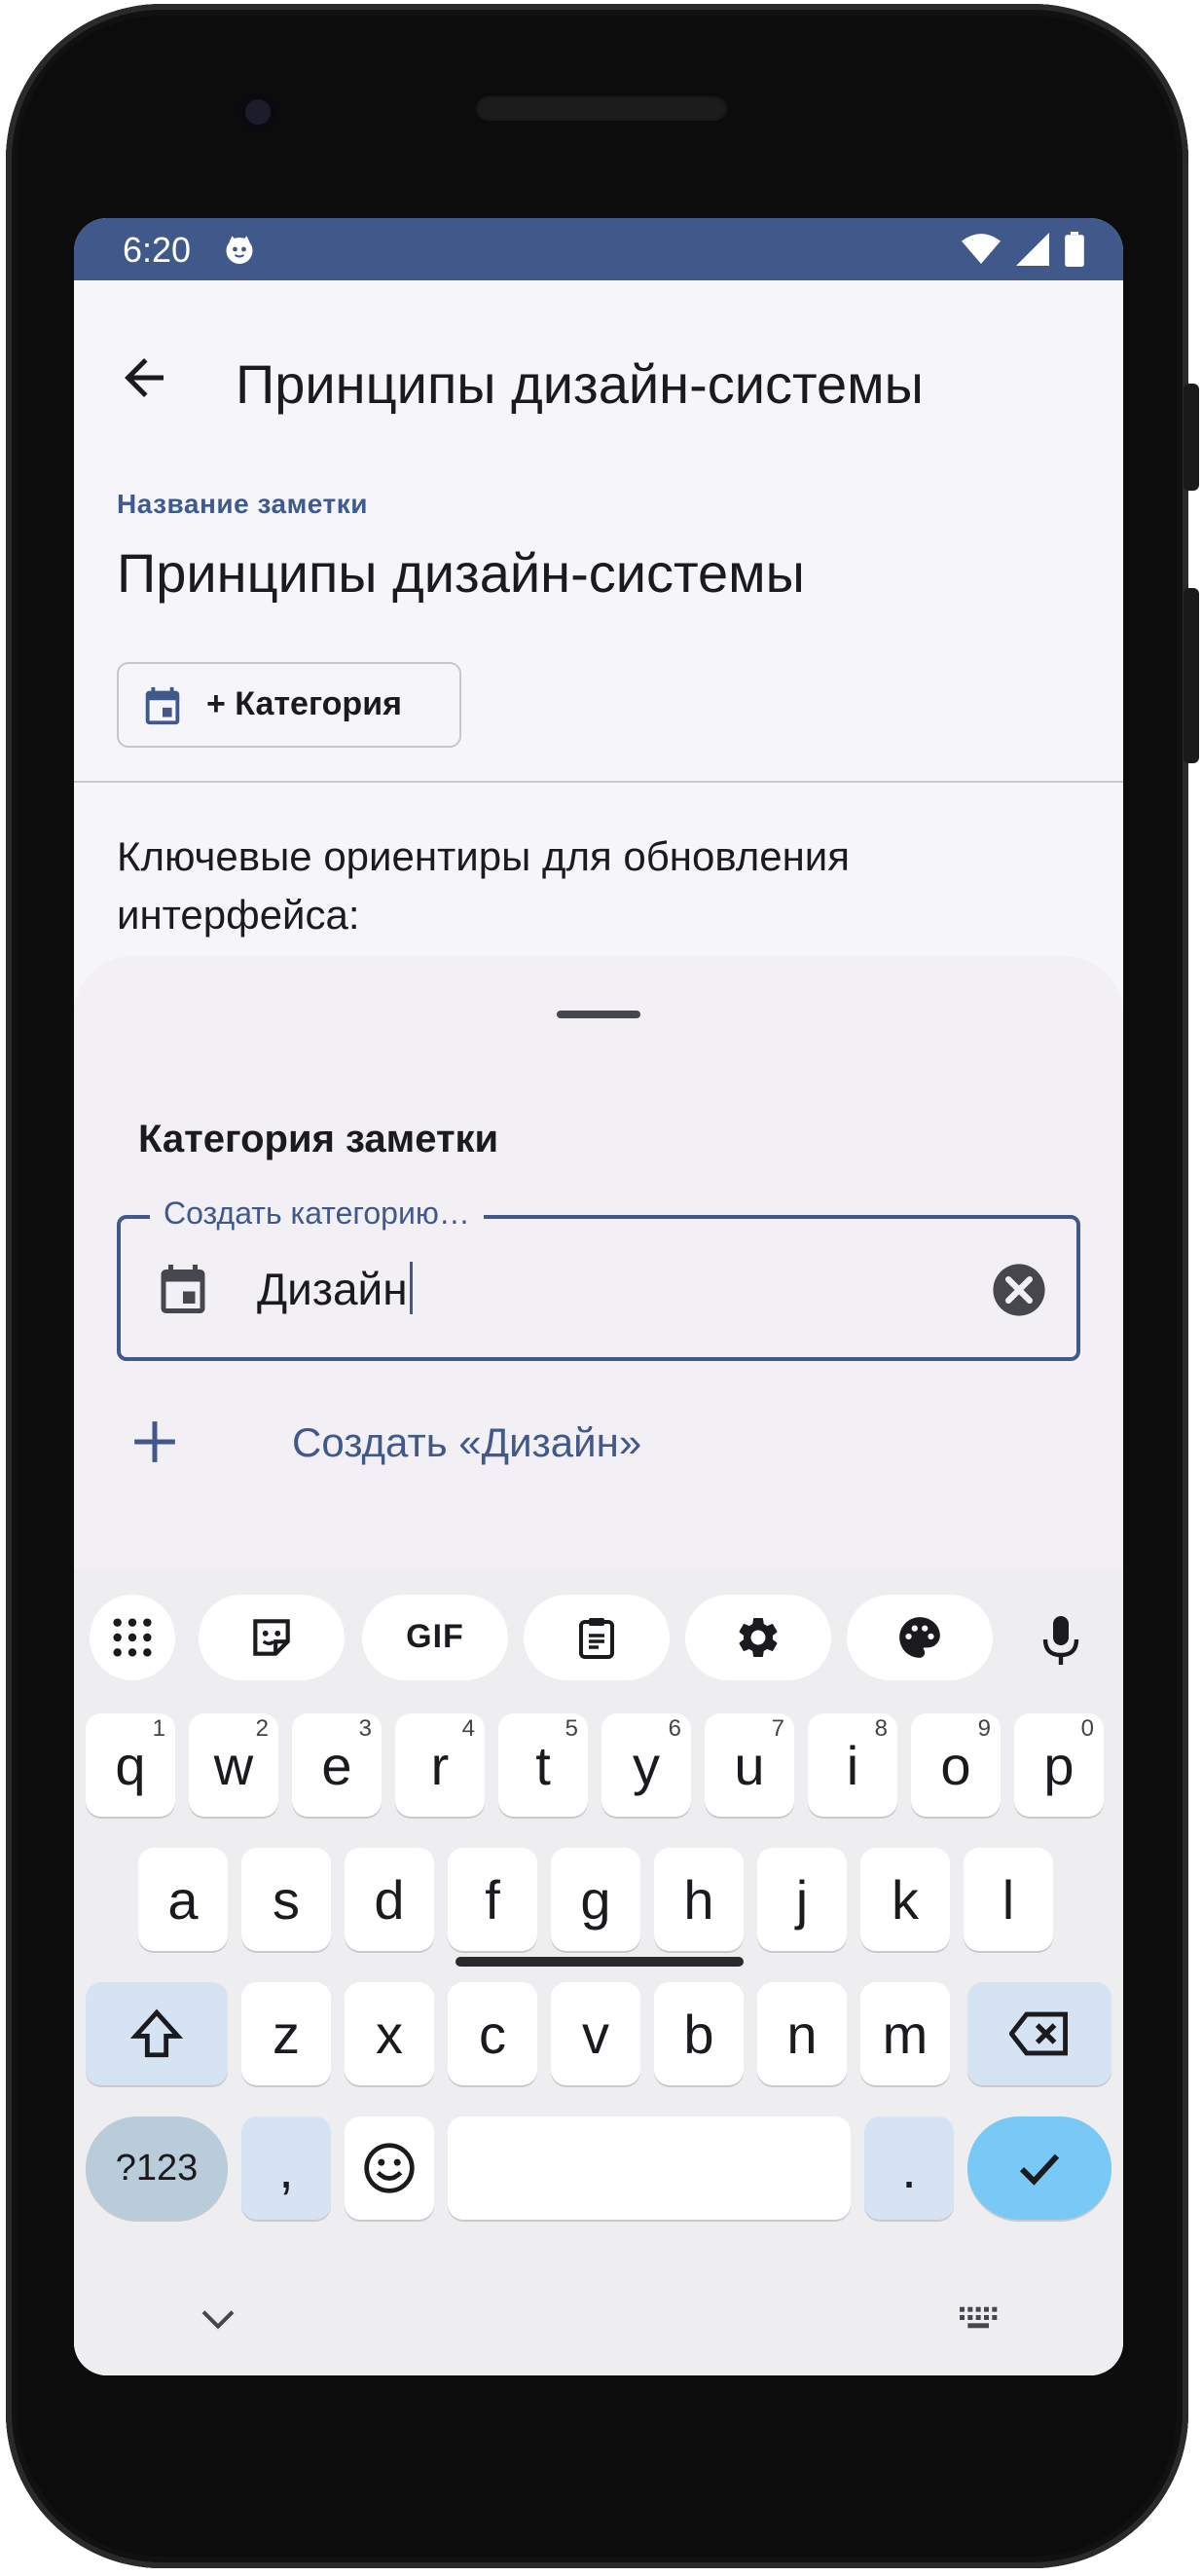  I want to click on key-c: c, so click(492, 2033).